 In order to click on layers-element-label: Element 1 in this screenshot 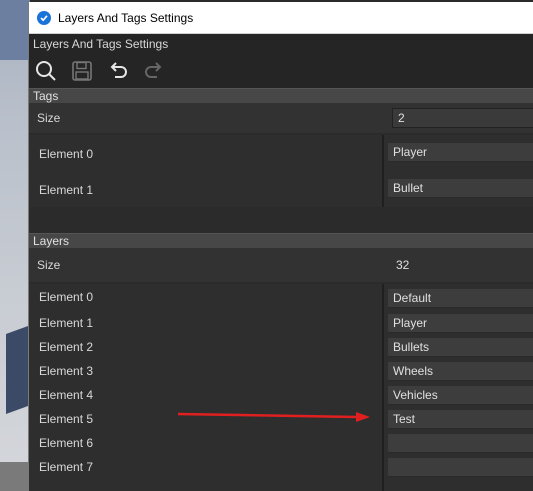, I will do `click(66, 323)`.